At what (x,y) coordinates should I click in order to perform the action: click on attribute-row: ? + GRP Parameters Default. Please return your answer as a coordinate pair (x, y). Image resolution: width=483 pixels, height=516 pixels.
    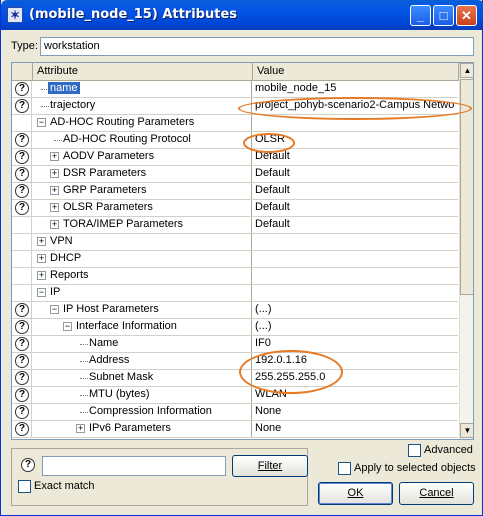
    Looking at the image, I should click on (235, 191).